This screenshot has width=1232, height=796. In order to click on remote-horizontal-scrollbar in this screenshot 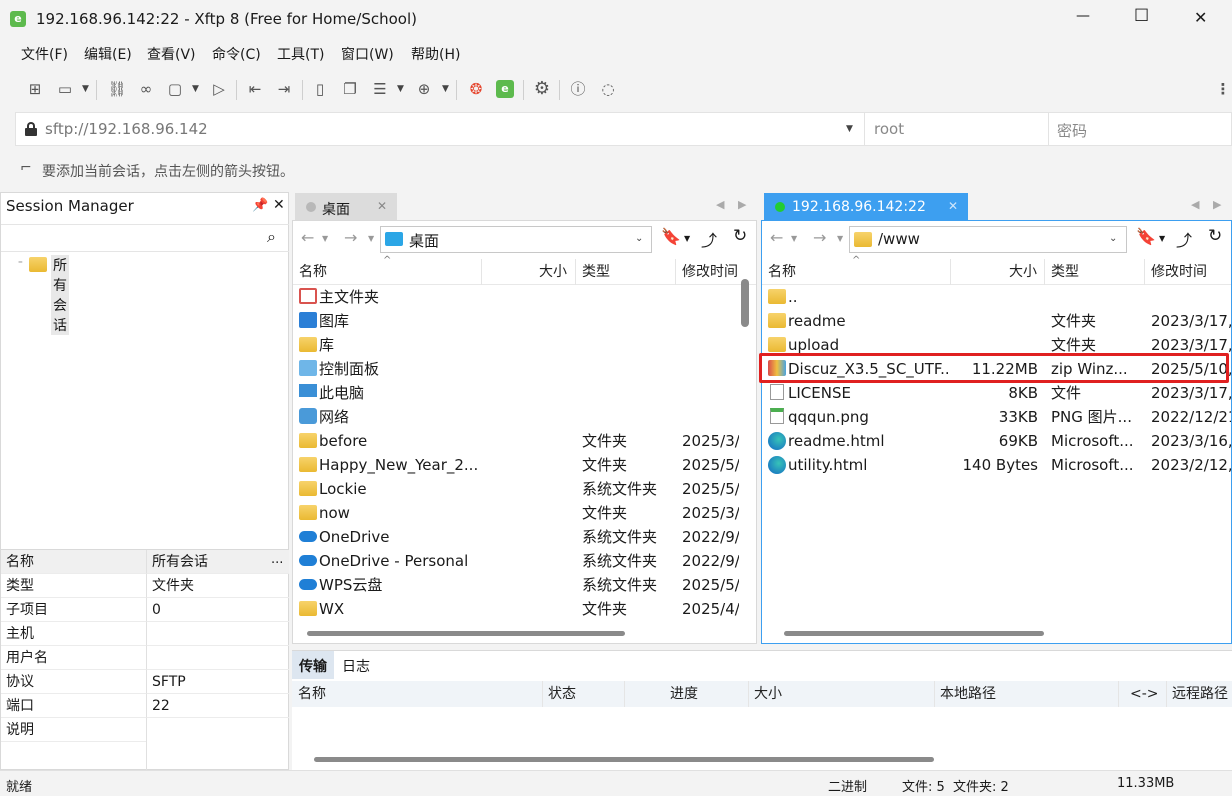, I will do `click(914, 633)`.